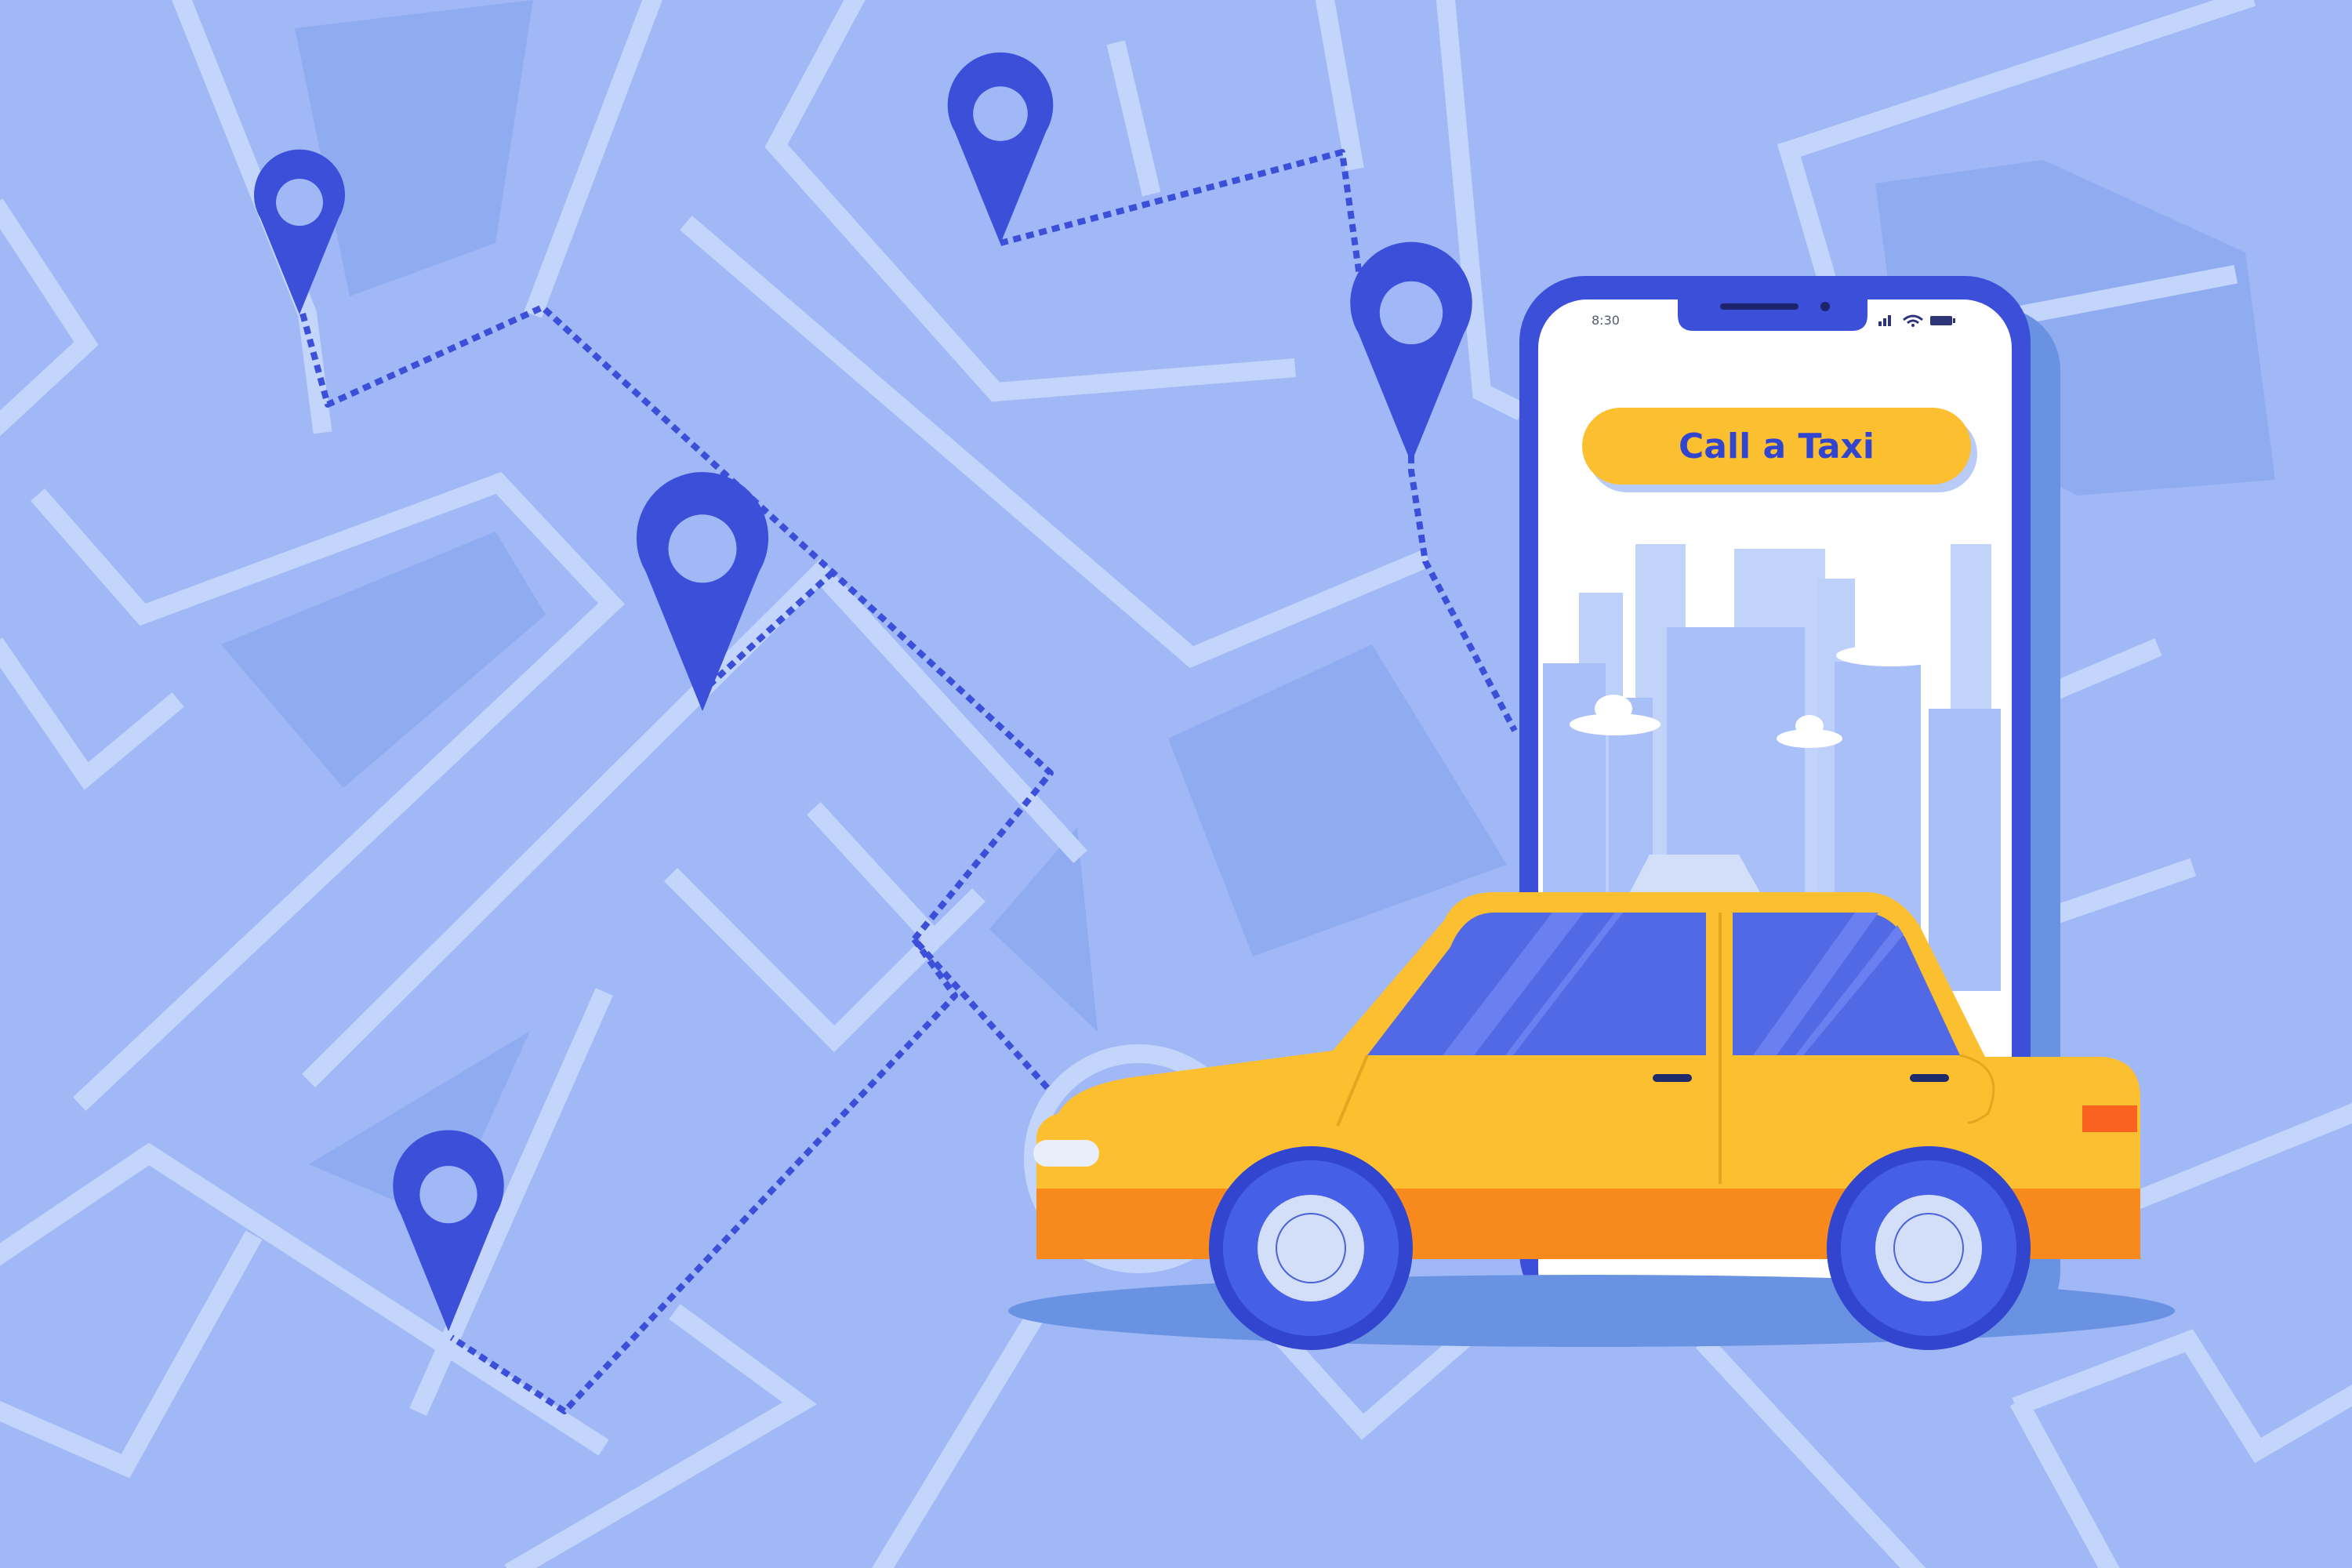  What do you see at coordinates (1954, 320) in the screenshot?
I see `battery-tip` at bounding box center [1954, 320].